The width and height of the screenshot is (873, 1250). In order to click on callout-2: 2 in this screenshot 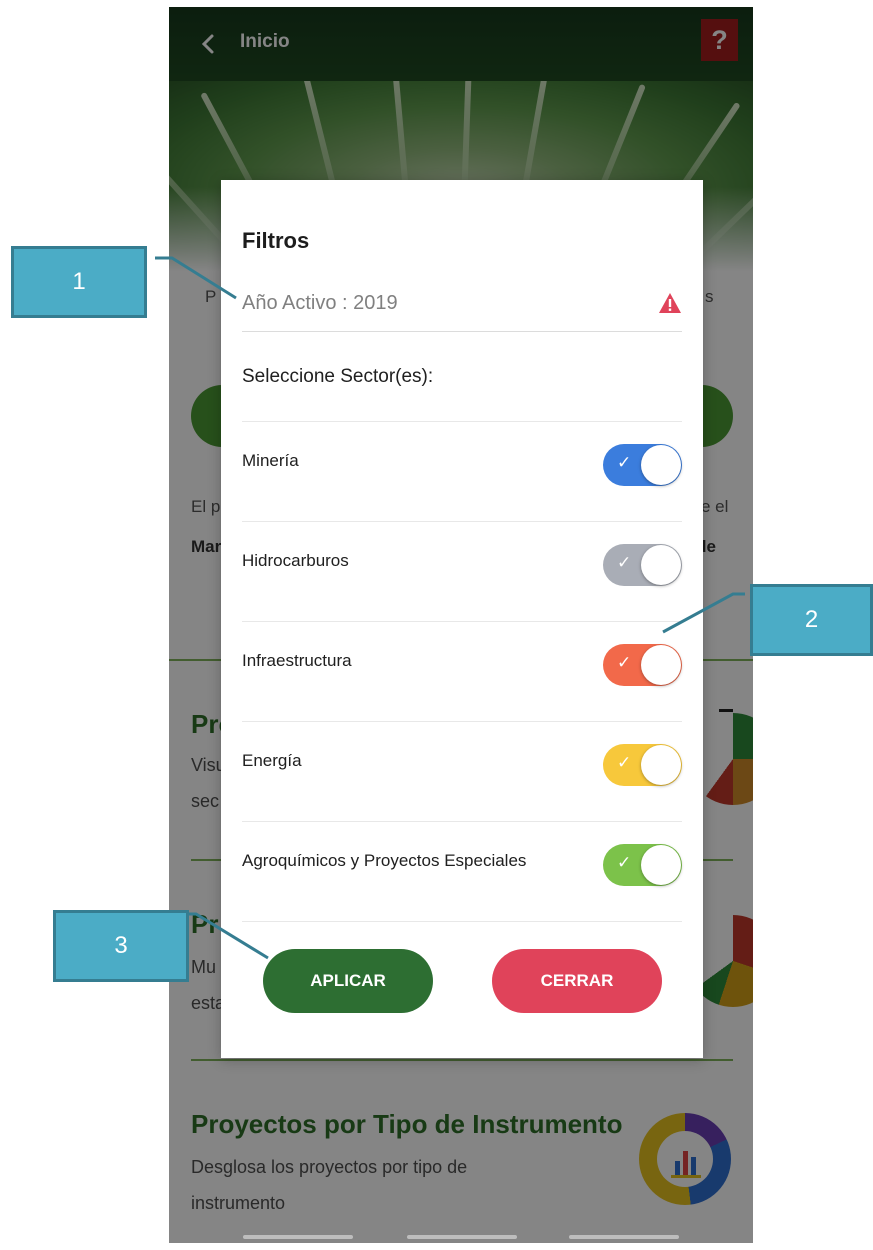, I will do `click(811, 620)`.